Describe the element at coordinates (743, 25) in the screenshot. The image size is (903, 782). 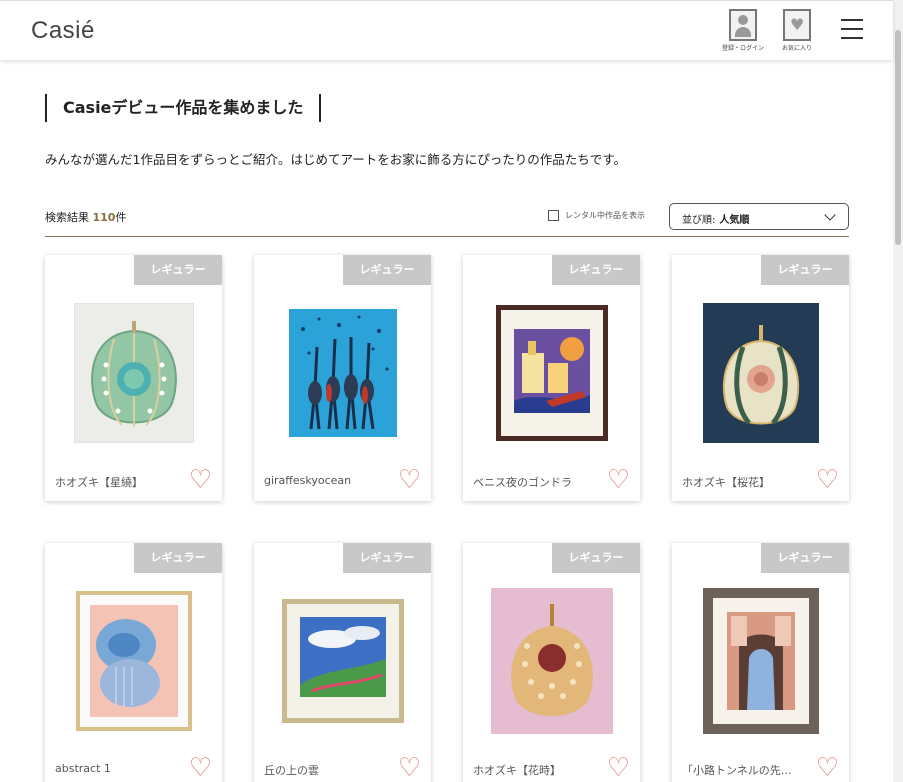
I see `user-icon` at that location.